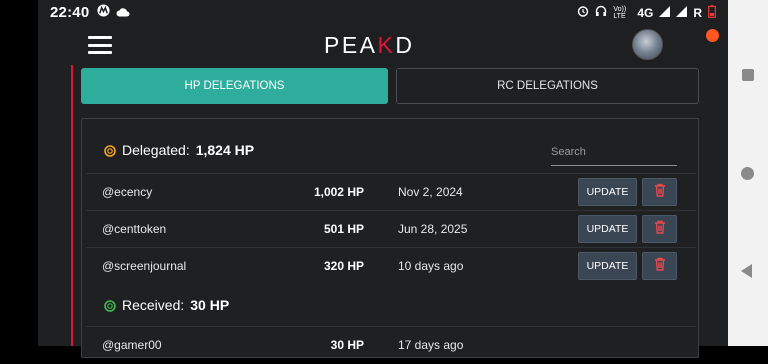  I want to click on received-heading: Received: 30 HP, so click(166, 305).